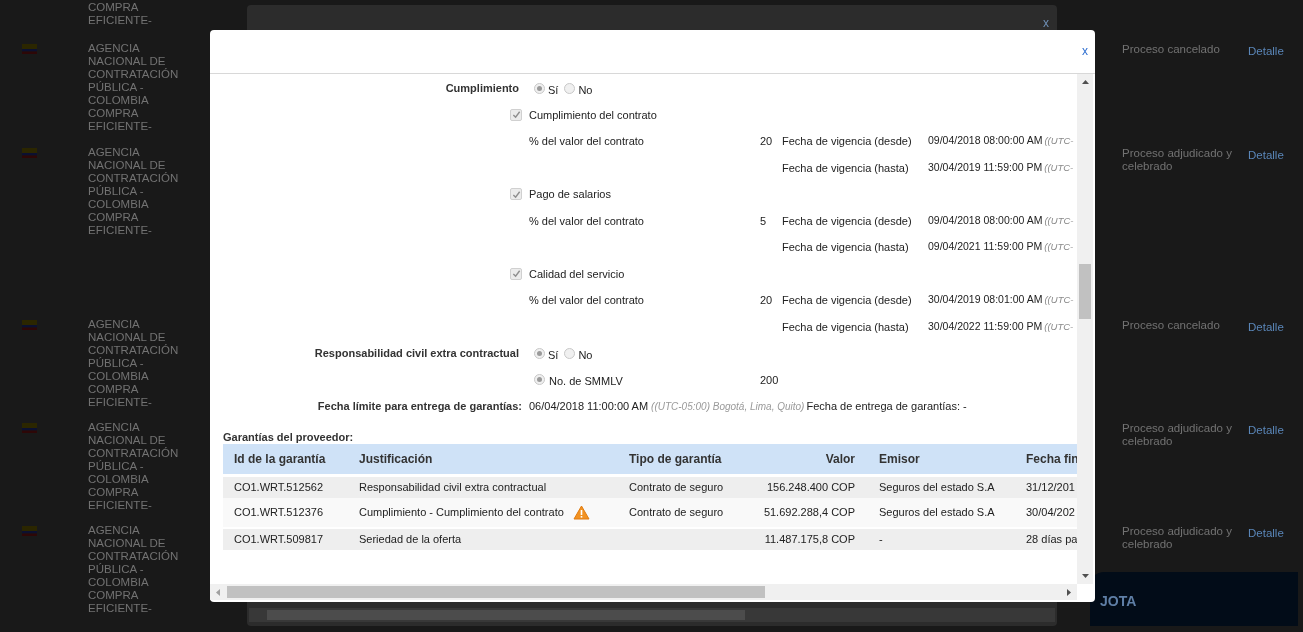 The image size is (1303, 632). What do you see at coordinates (886, 406) in the screenshot?
I see `delivery-date-text: Fecha de entrega de garantías: -` at bounding box center [886, 406].